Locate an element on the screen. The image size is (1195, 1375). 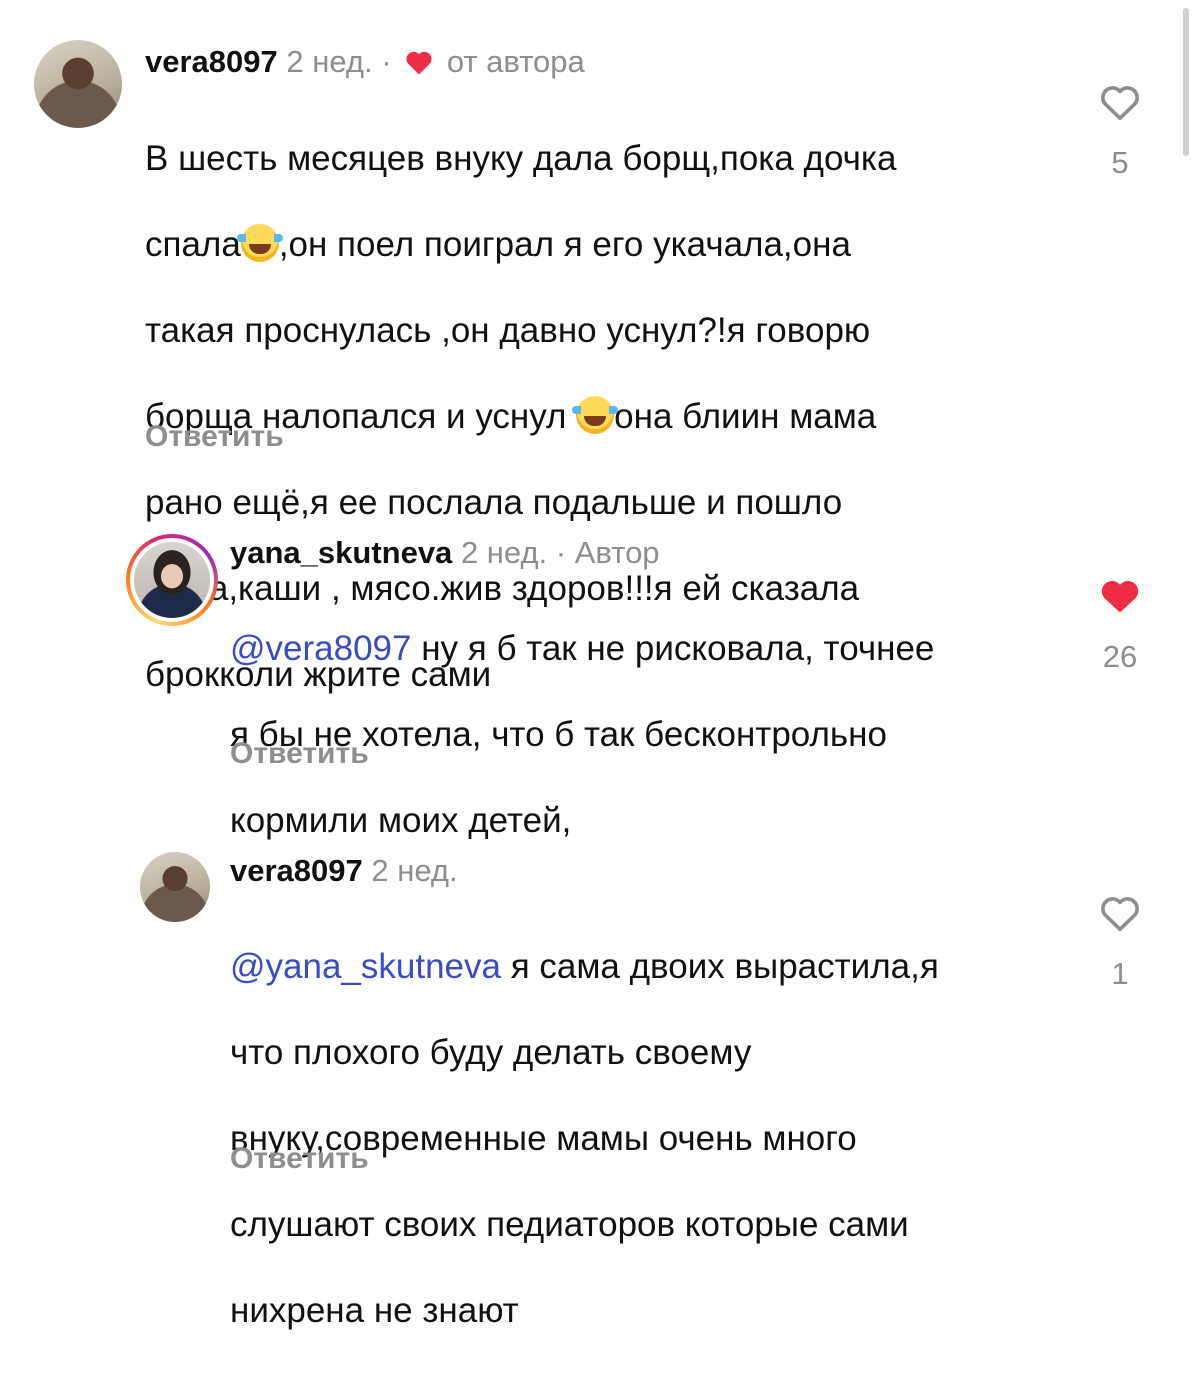
text-line: спала ,он поел поиграл я его укачала,она is located at coordinates (498, 244).